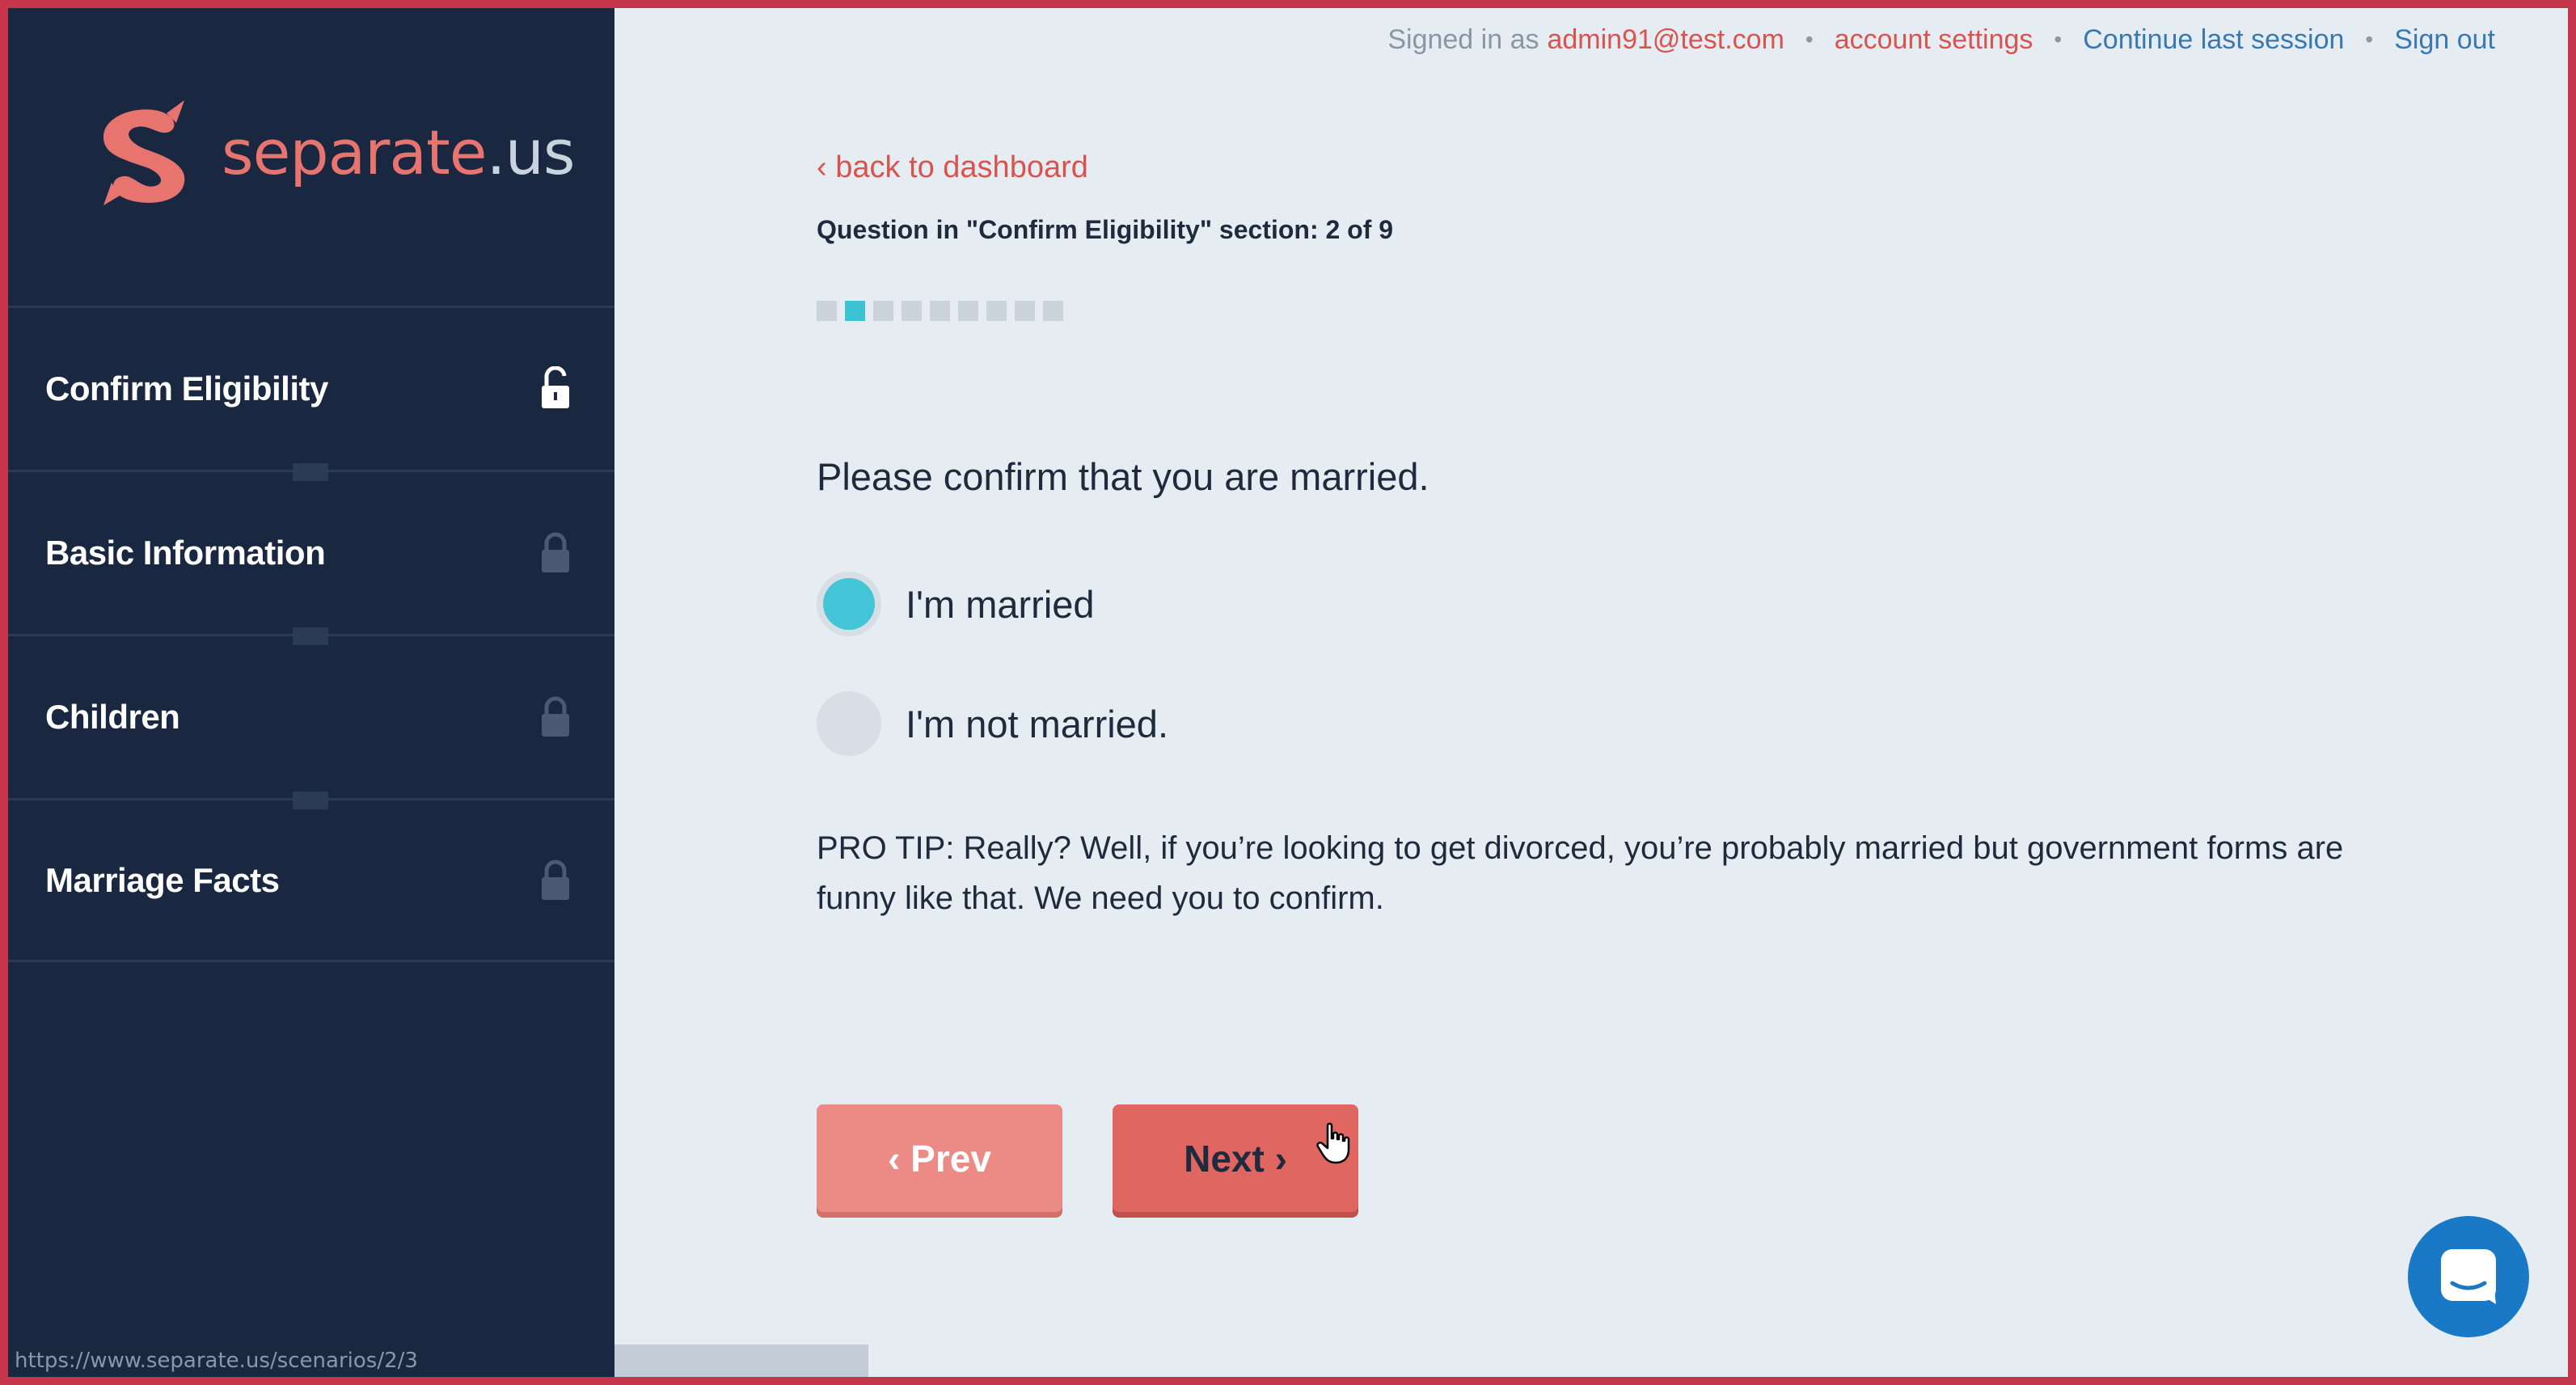  Describe the element at coordinates (555, 387) in the screenshot. I see `unlocked-icon` at that location.